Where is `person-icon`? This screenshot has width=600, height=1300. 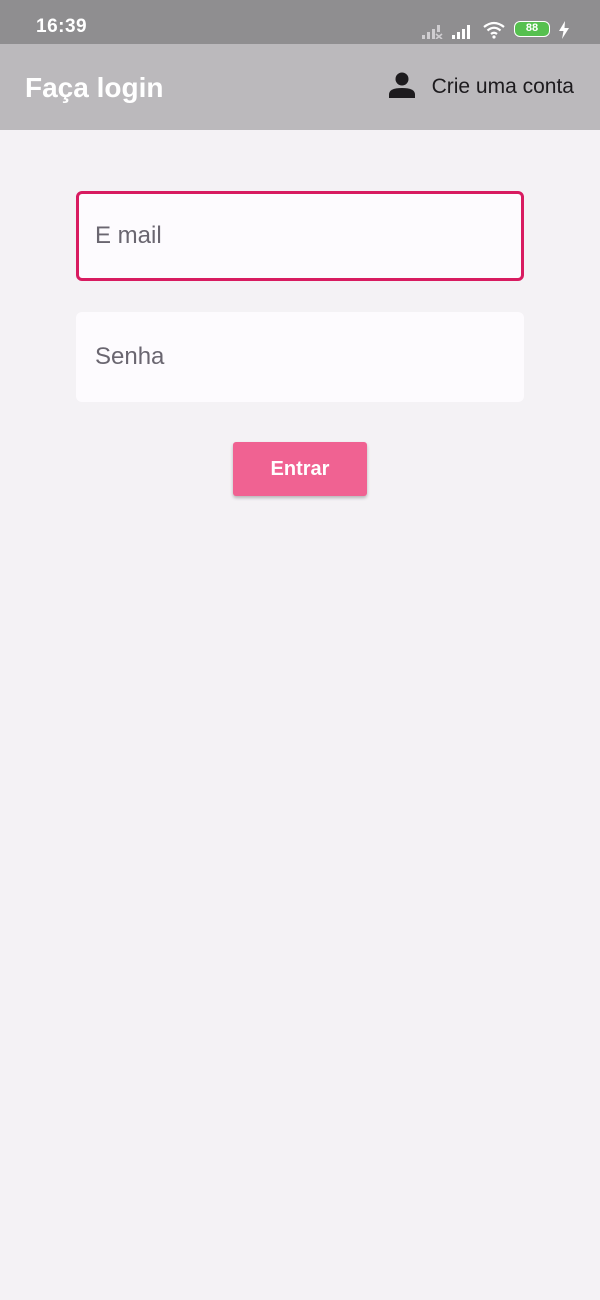 person-icon is located at coordinates (402, 87).